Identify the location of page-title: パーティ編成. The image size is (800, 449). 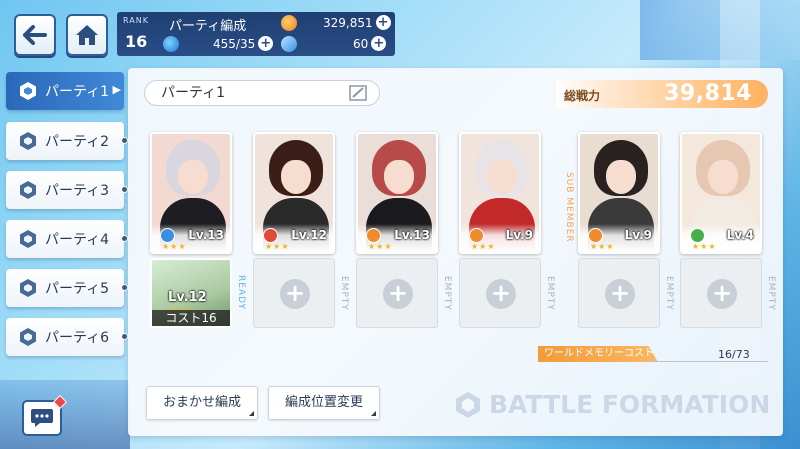
(208, 26).